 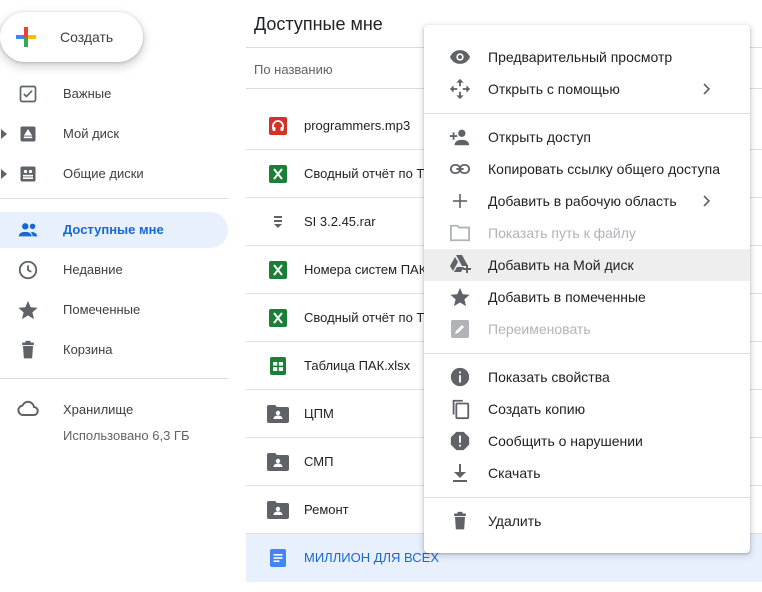 What do you see at coordinates (28, 134) in the screenshot?
I see `my-drive-icon` at bounding box center [28, 134].